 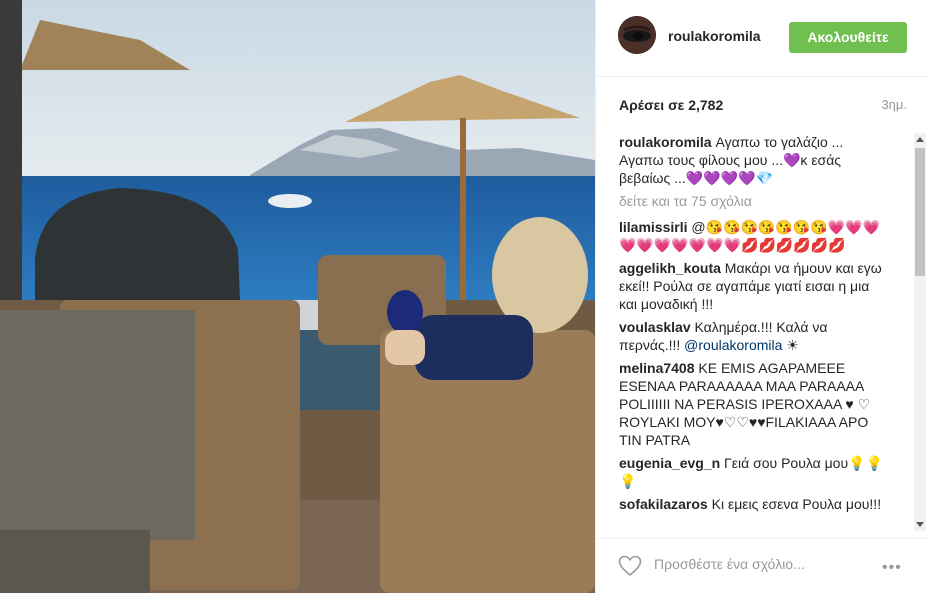 What do you see at coordinates (920, 332) in the screenshot?
I see `comments-scrollbar` at bounding box center [920, 332].